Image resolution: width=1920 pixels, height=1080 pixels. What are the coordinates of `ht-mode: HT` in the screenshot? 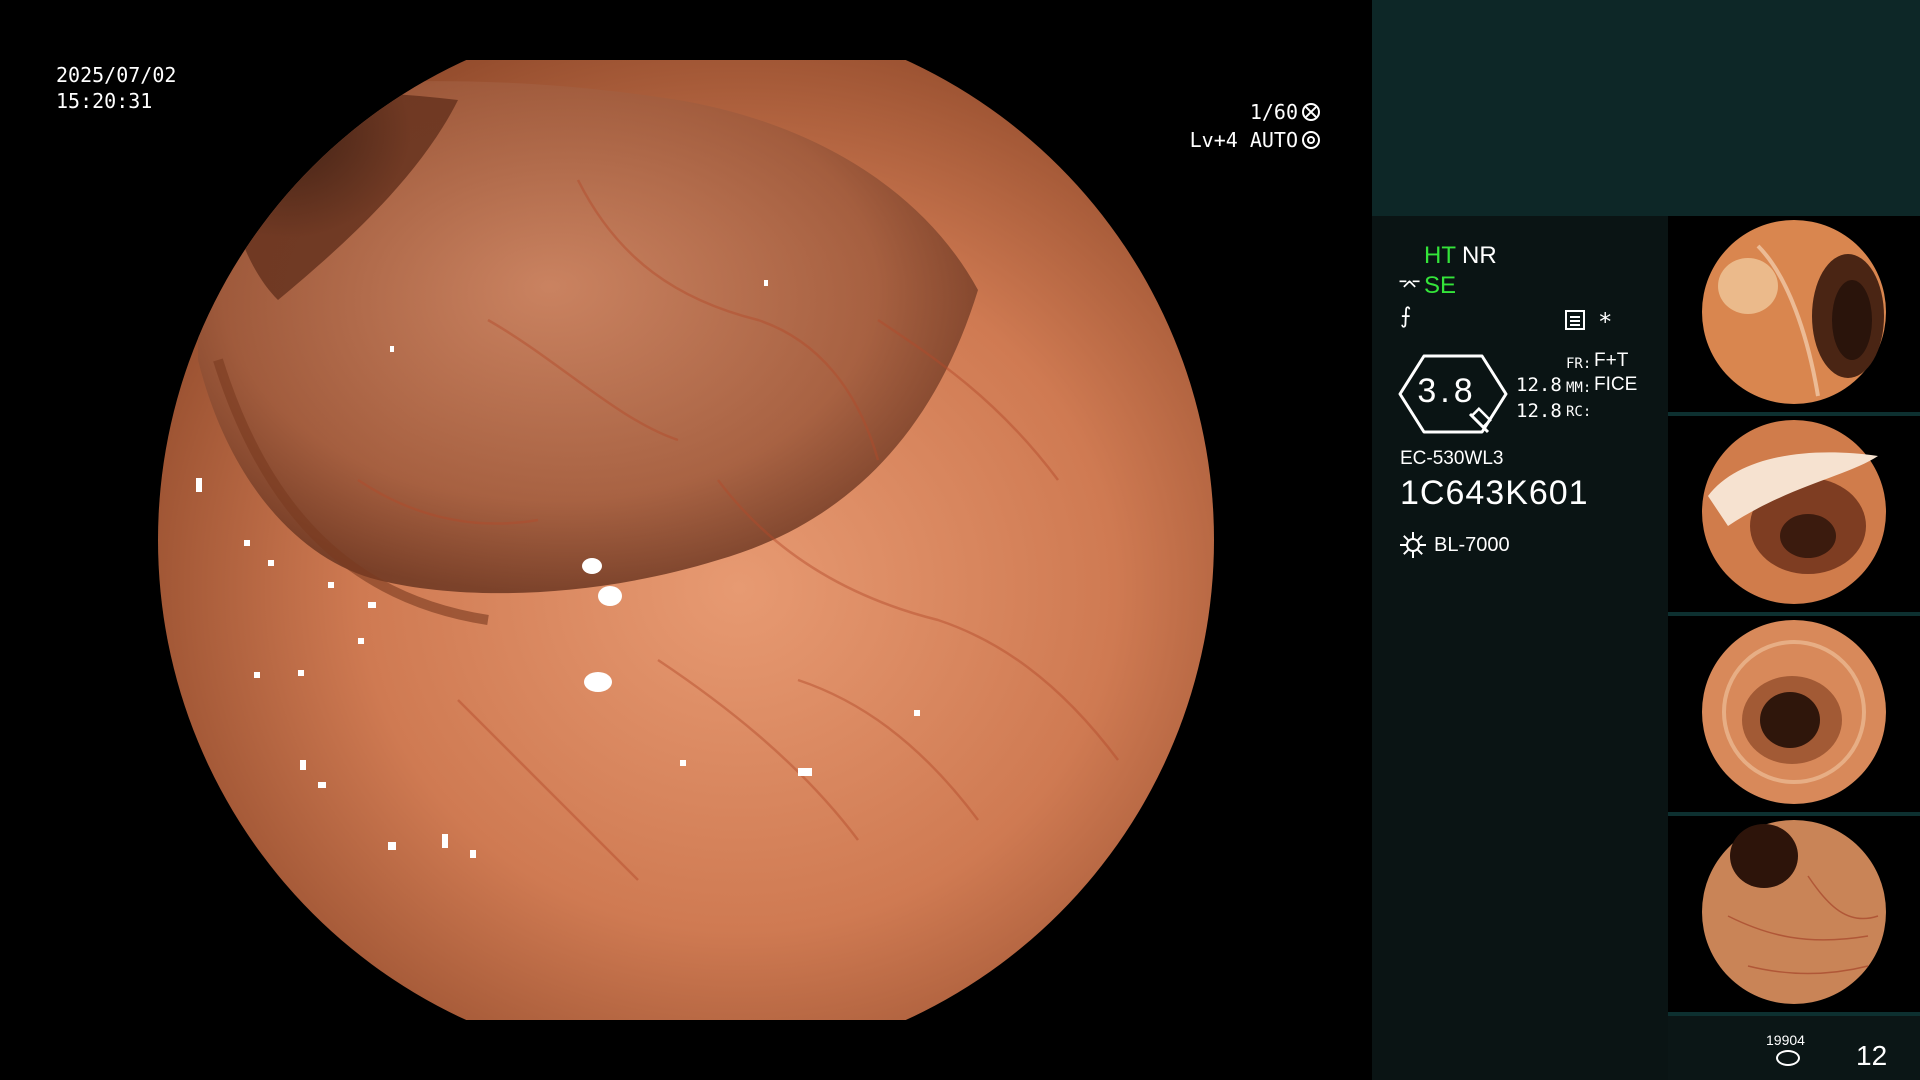 It's located at (1440, 255).